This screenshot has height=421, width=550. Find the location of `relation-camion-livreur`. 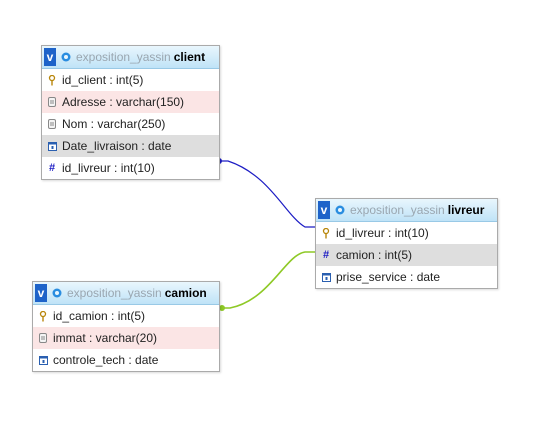

relation-camion-livreur is located at coordinates (268, 280).